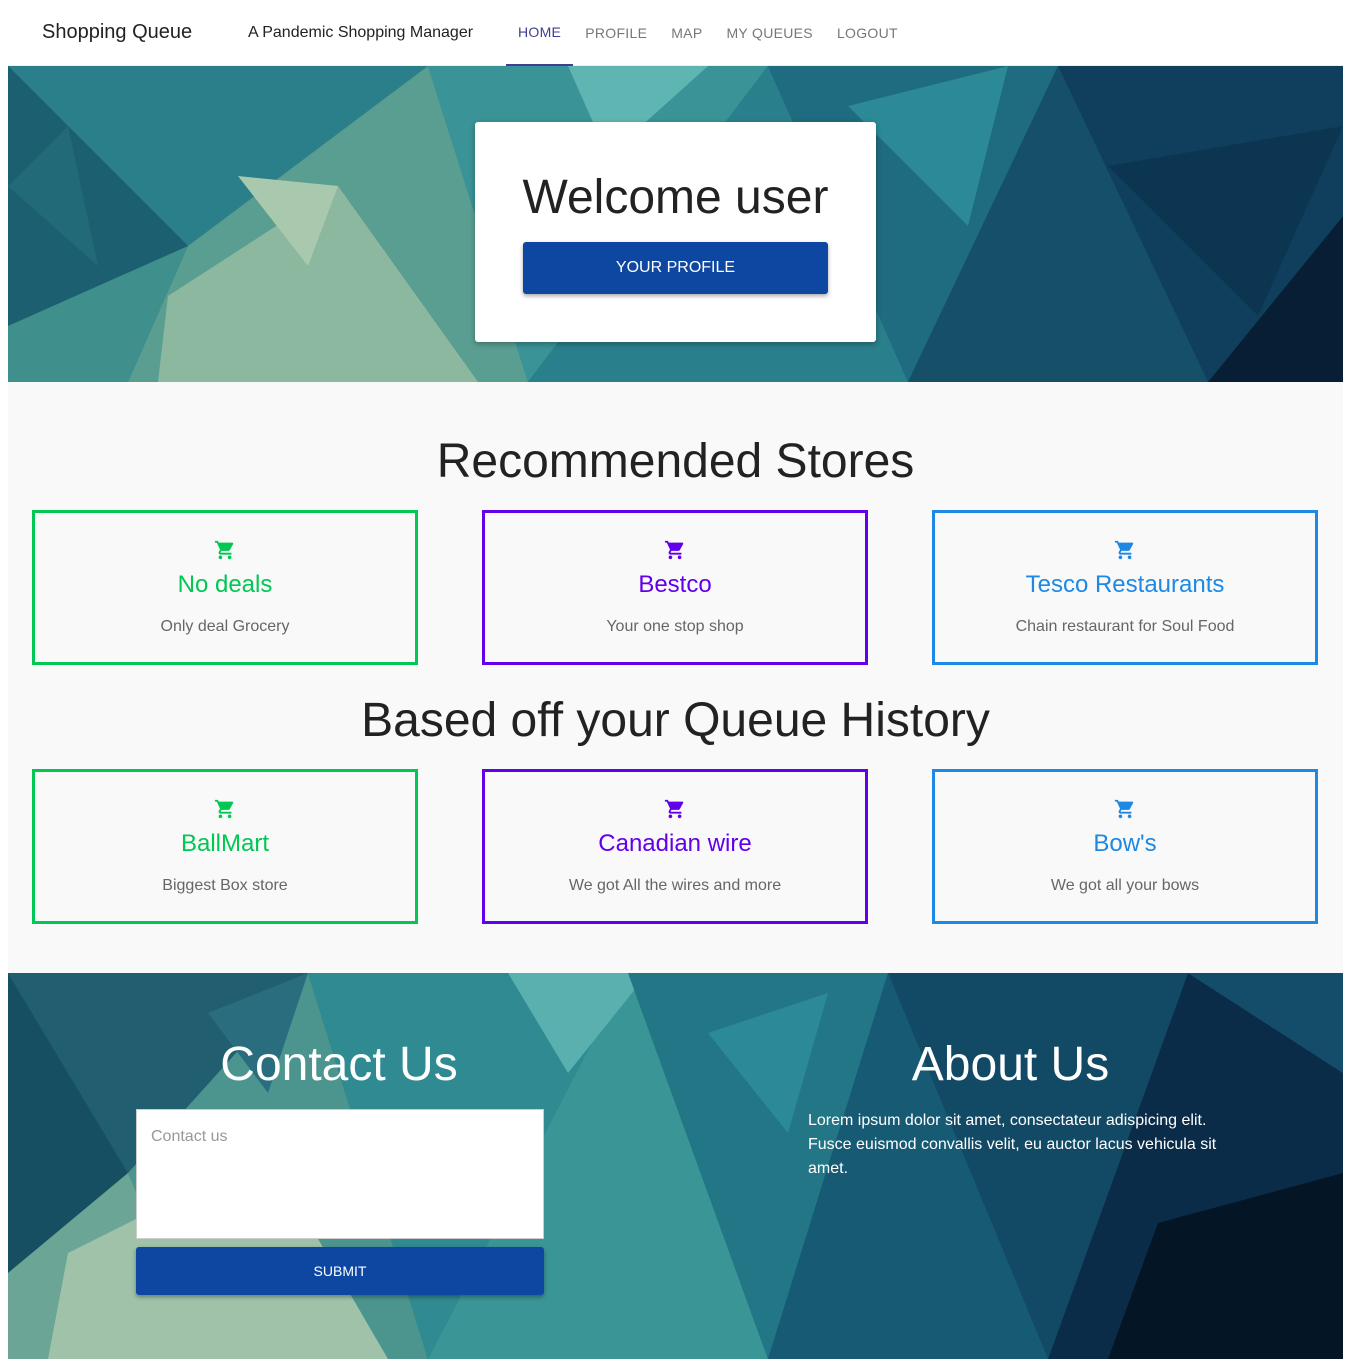 The image size is (1351, 1360). I want to click on welcome-heading: Welcome user, so click(675, 197).